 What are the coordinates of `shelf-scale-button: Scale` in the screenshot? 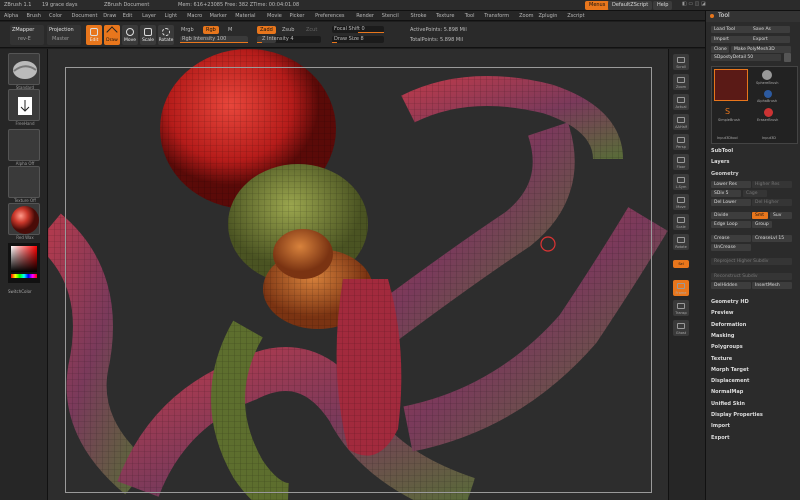 It's located at (681, 222).